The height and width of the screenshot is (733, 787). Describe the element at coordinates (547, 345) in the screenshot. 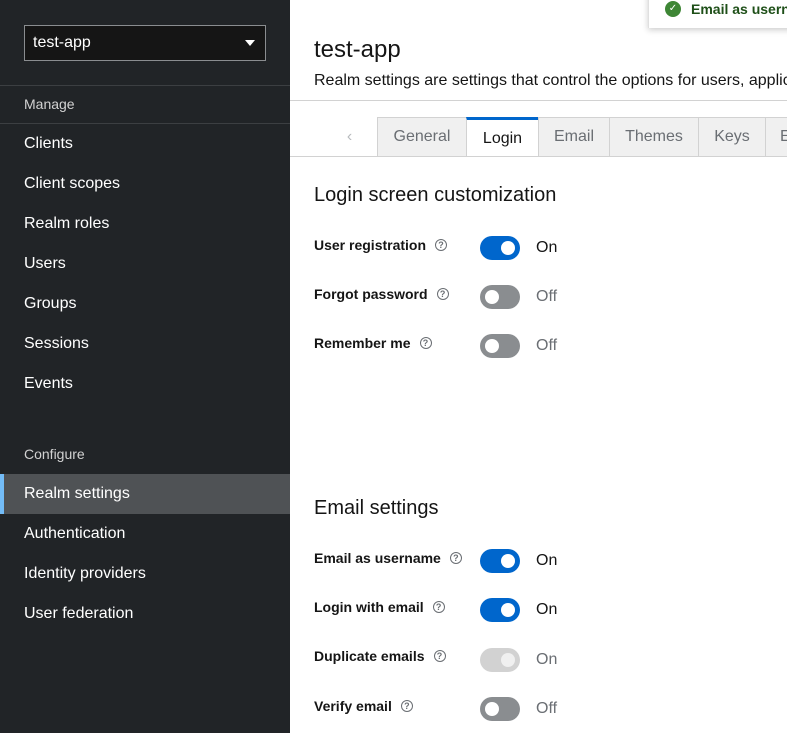

I see `remember-me-state: Off` at that location.